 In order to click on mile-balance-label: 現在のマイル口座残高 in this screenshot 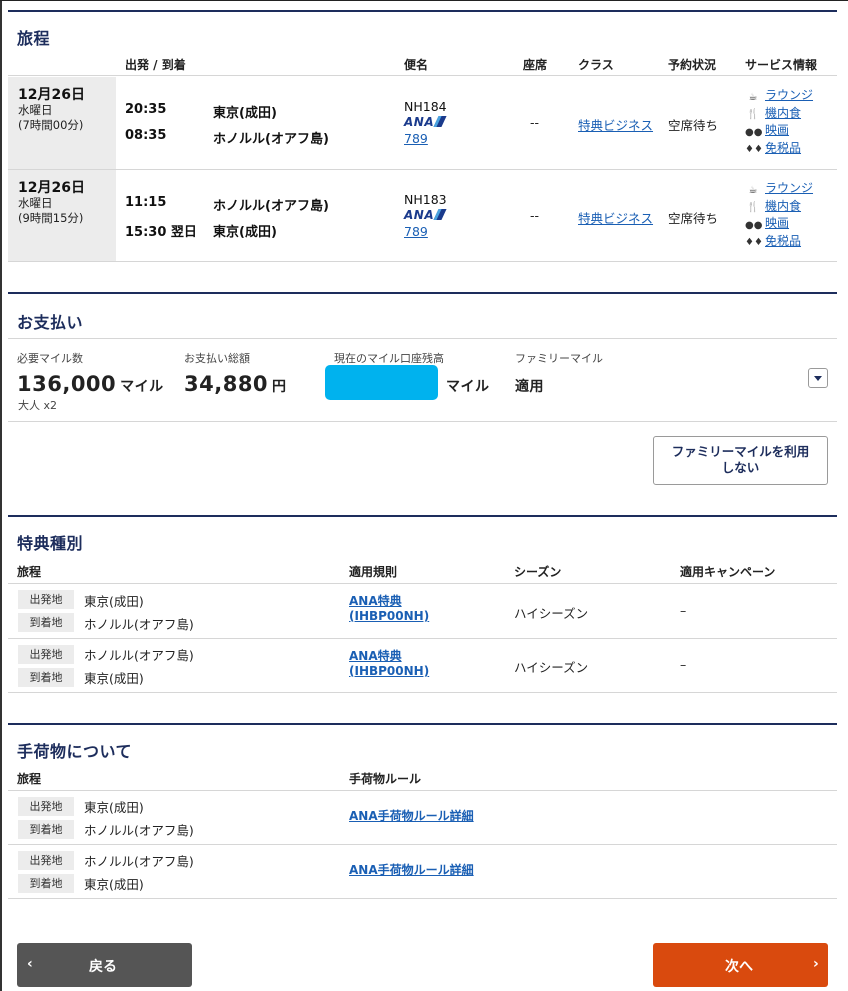, I will do `click(389, 358)`.